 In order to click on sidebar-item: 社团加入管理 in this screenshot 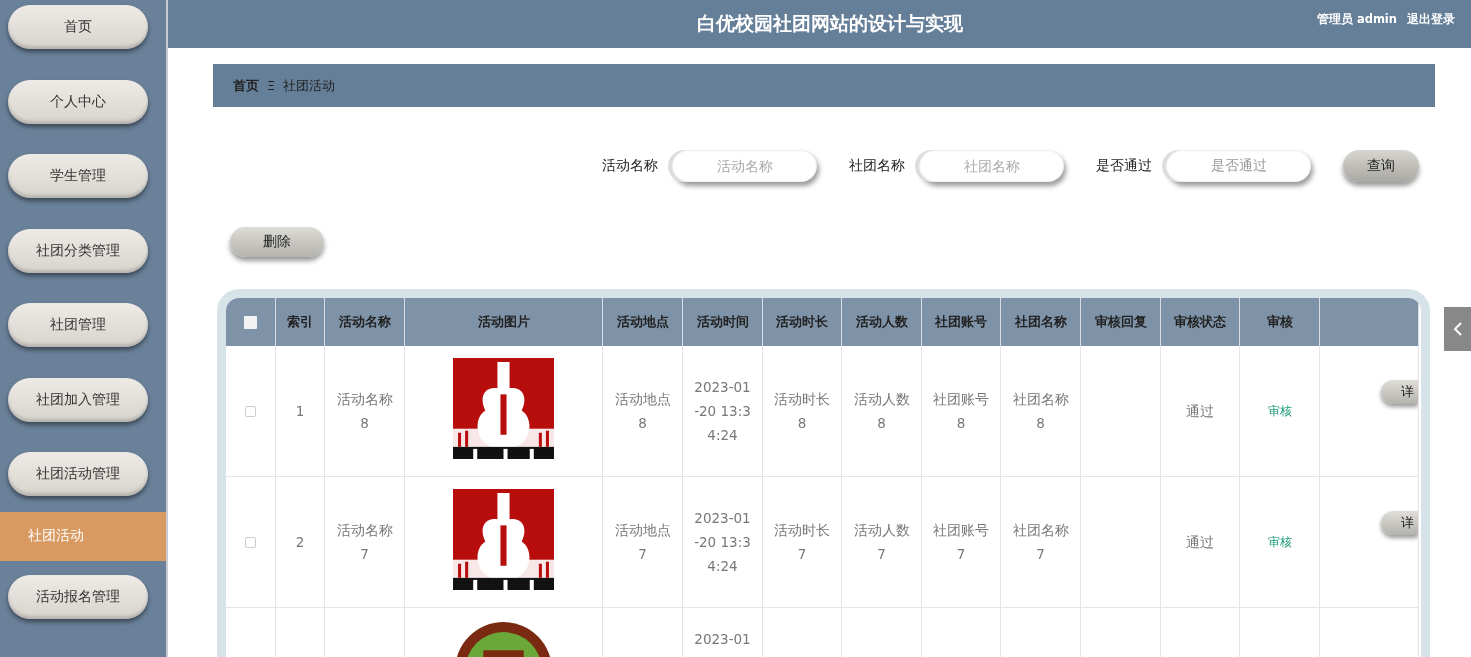, I will do `click(78, 399)`.